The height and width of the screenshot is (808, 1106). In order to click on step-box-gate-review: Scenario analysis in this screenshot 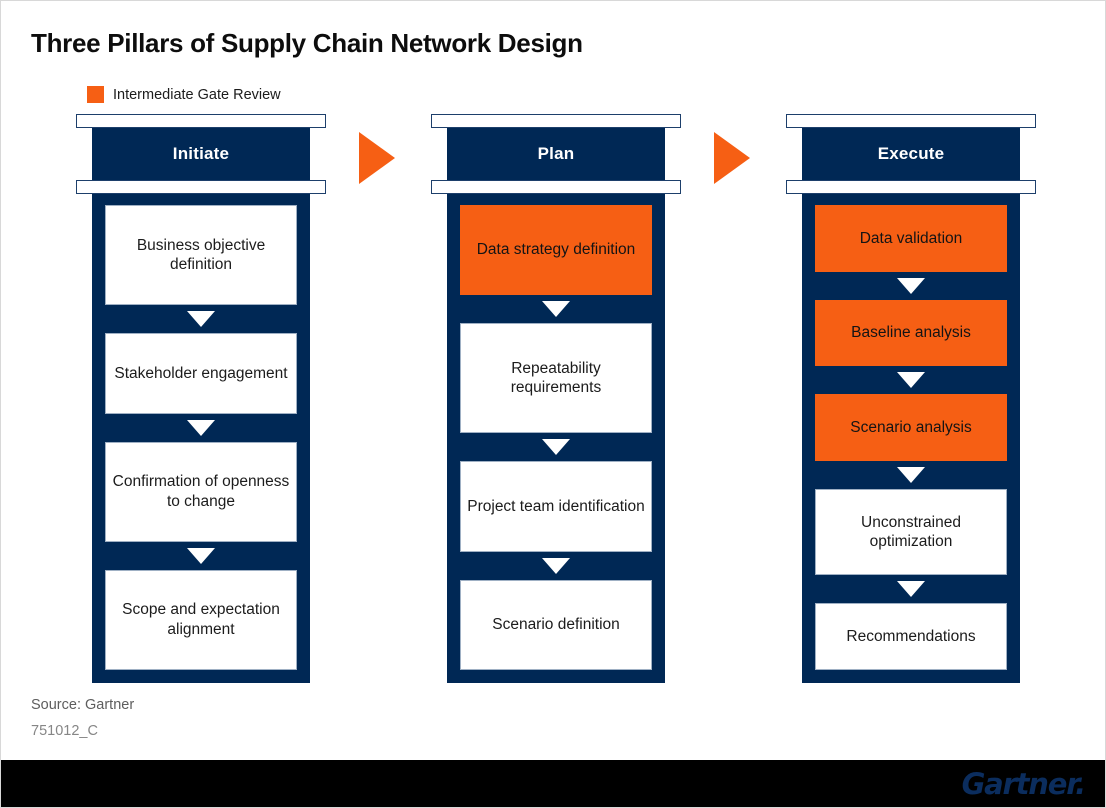, I will do `click(911, 428)`.